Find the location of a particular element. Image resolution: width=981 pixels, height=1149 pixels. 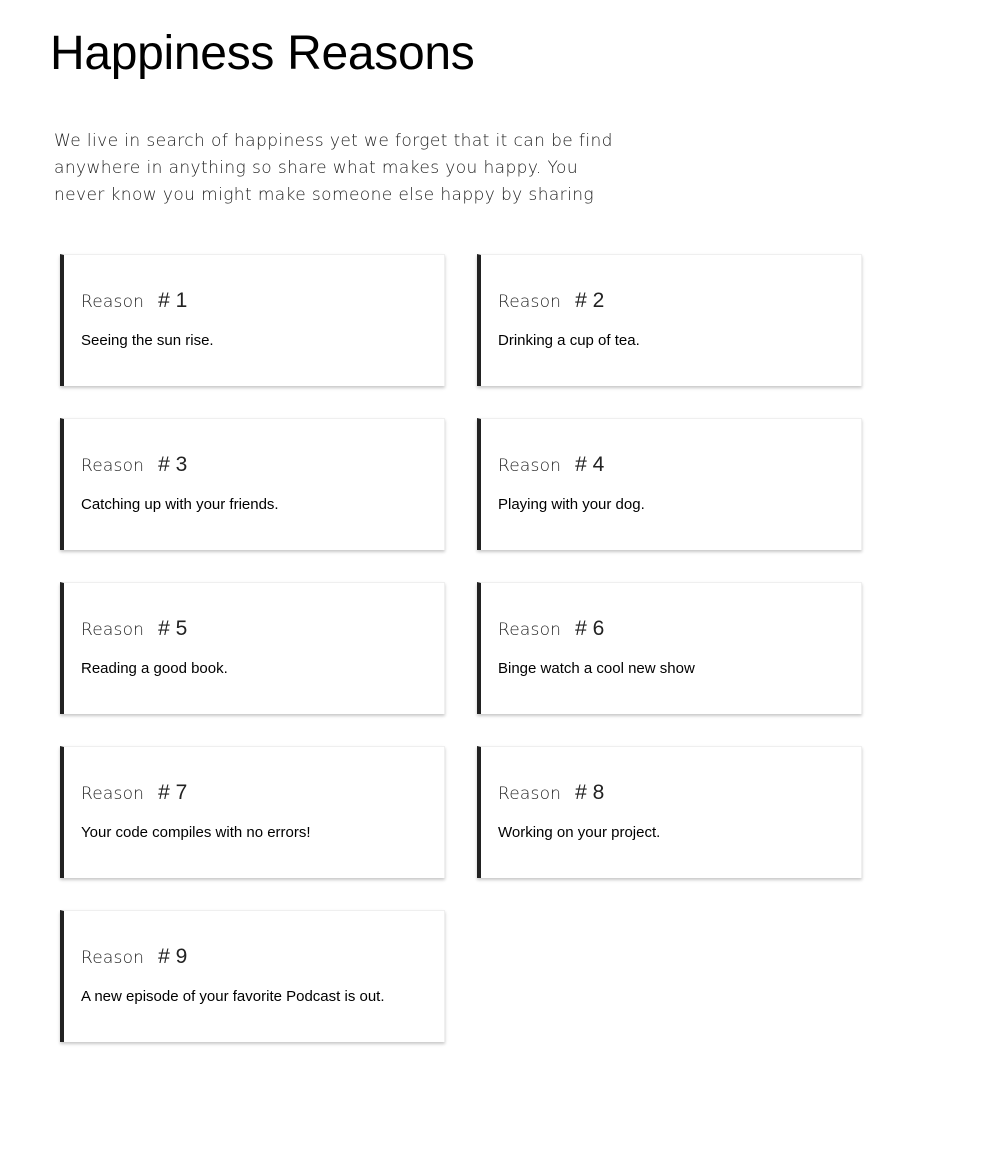

reason-text: Drinking a cup of tea. is located at coordinates (569, 340).